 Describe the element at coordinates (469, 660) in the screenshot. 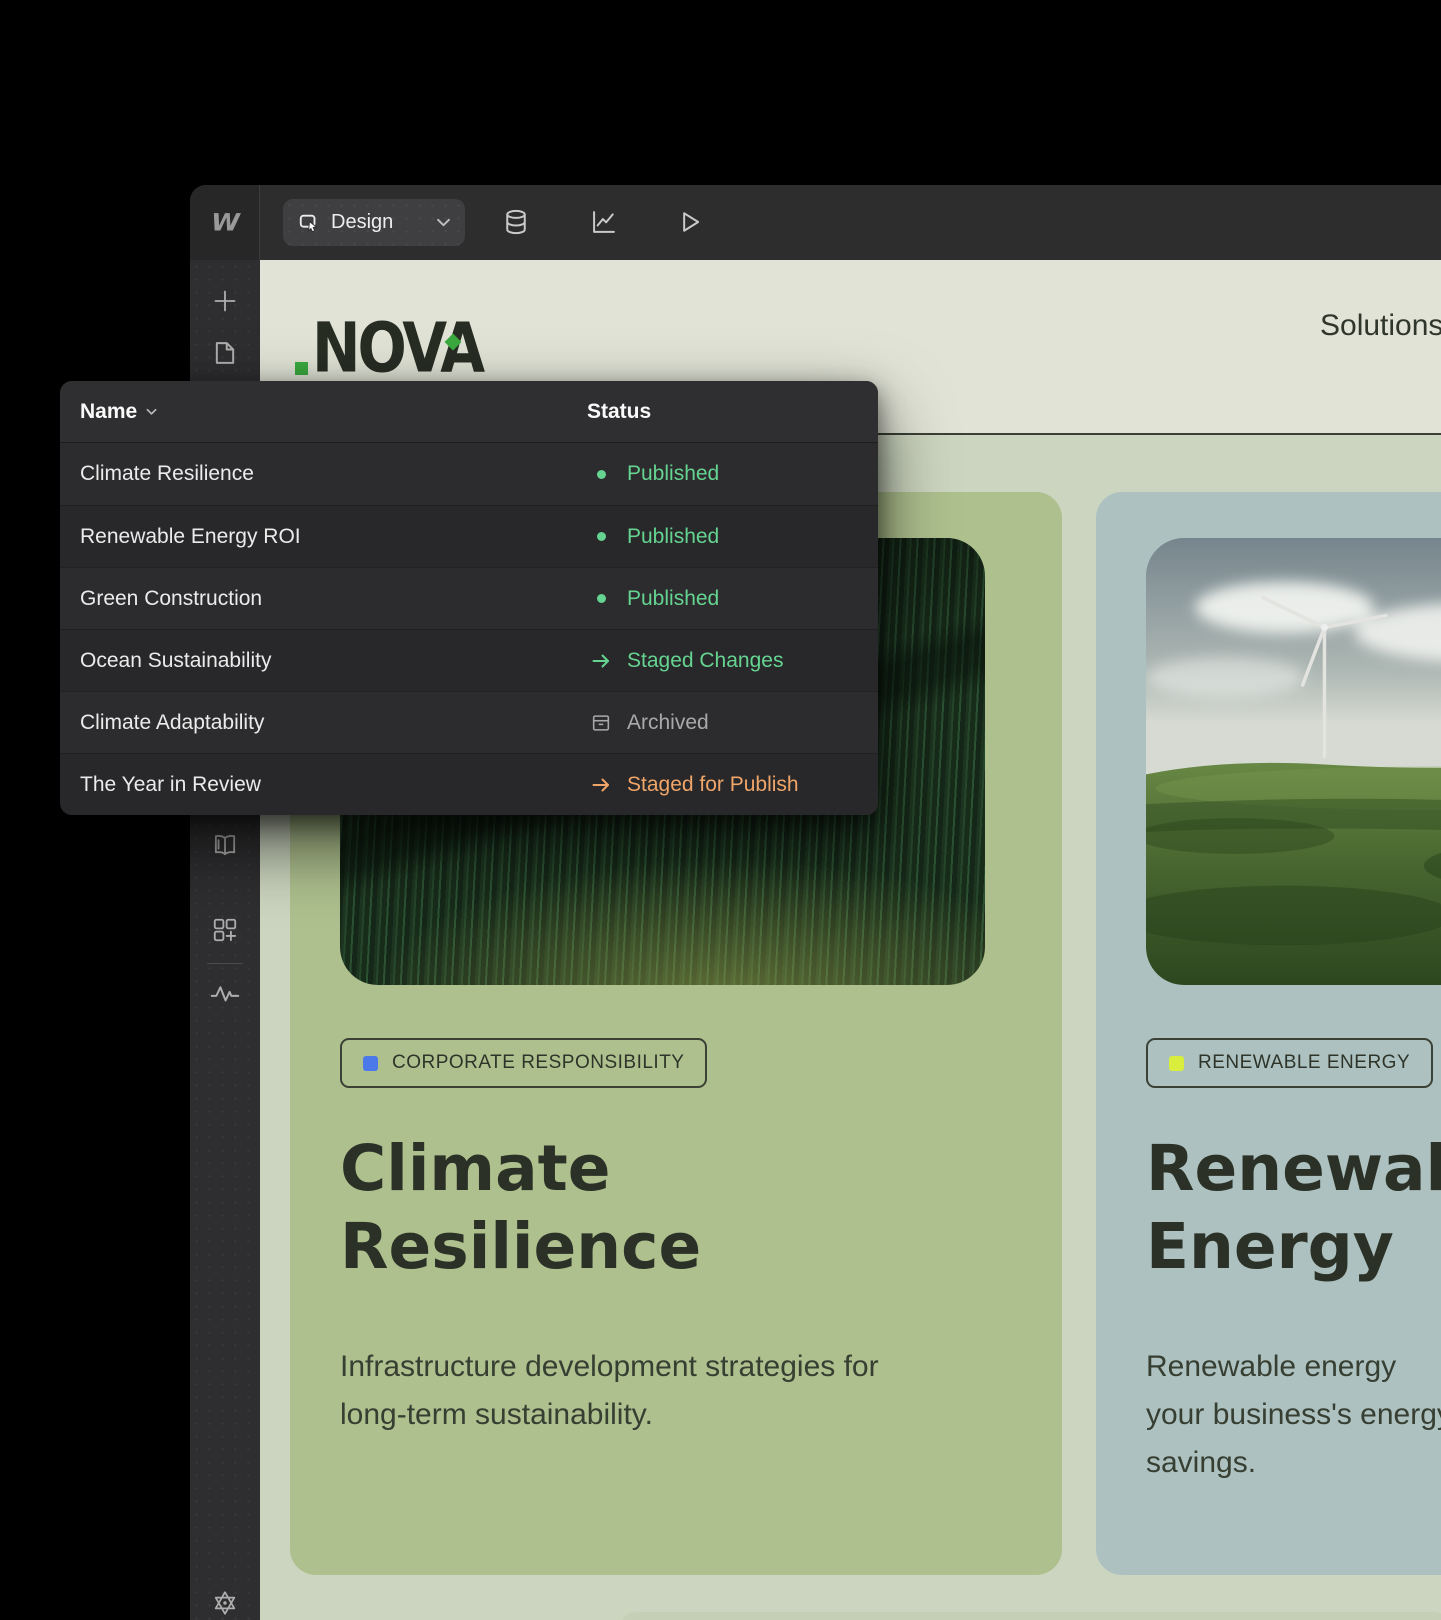

I see `cms-row: Ocean Sustainability Staged Changes` at that location.